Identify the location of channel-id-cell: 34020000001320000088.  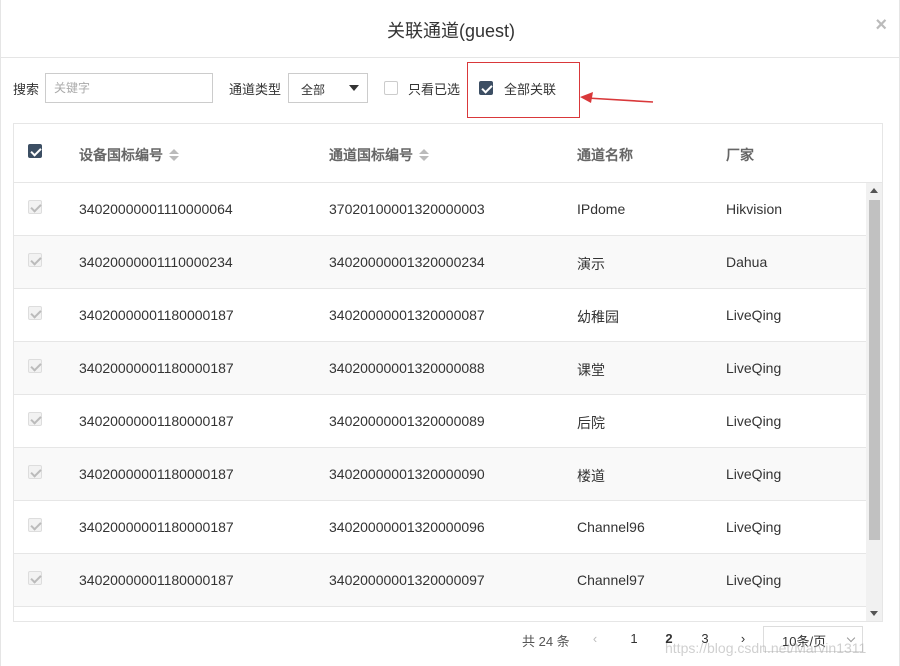
(407, 368).